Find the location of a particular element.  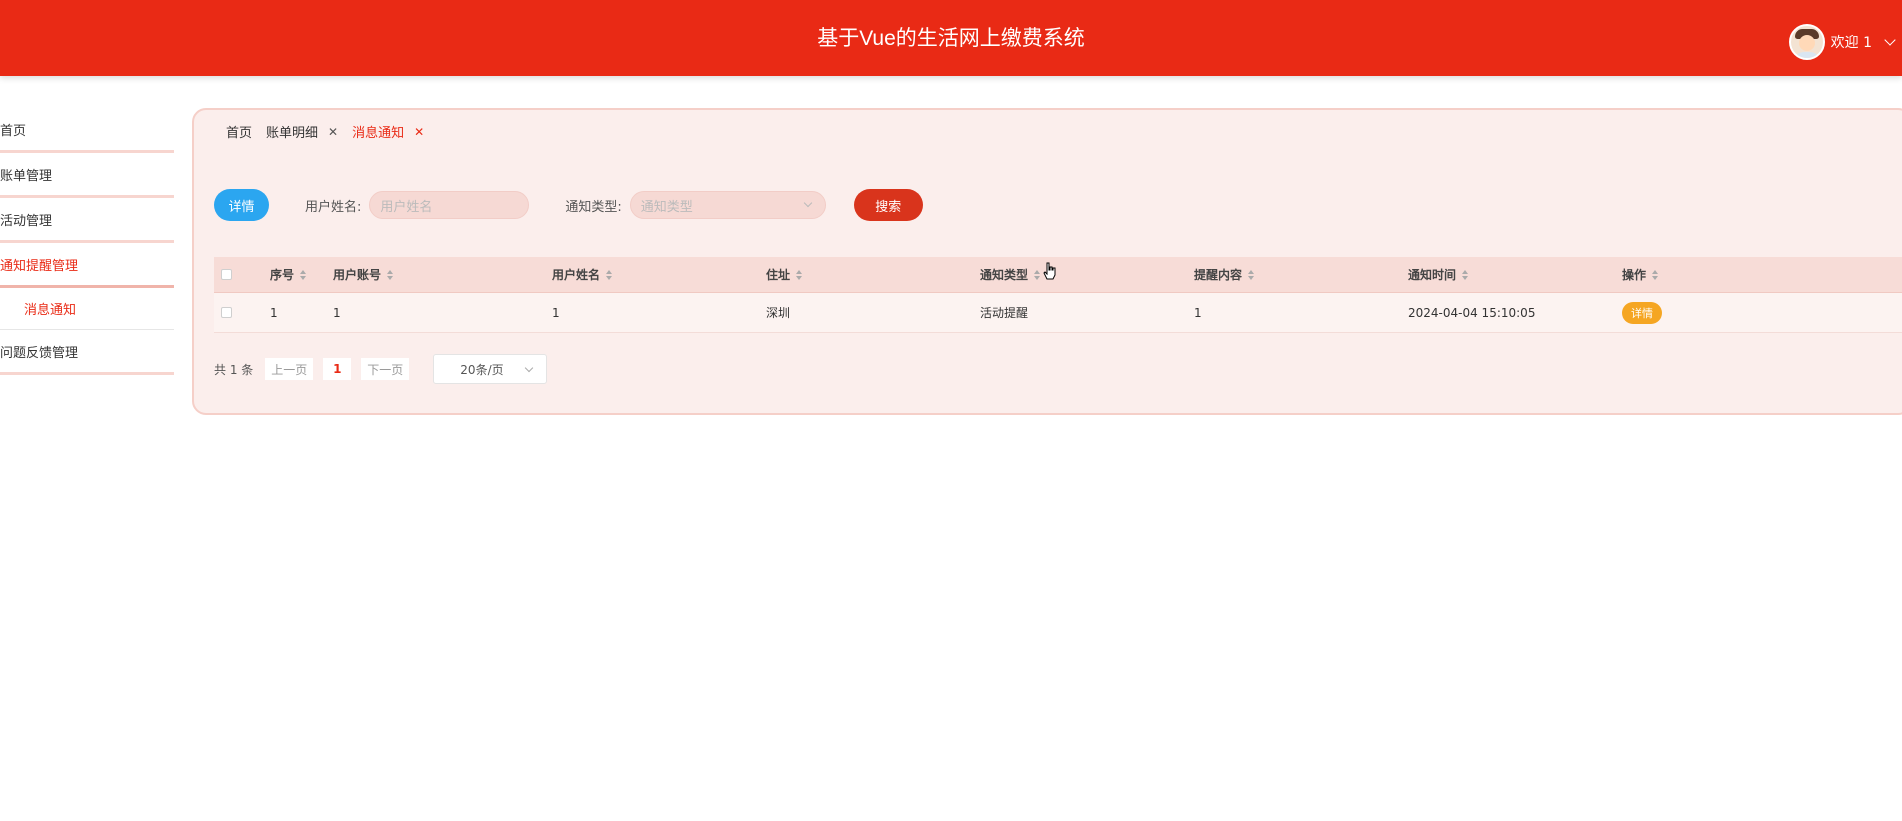

search-toolbar: 详情 用户姓名: 用户姓名 通知类型: 通知类型 搜索 is located at coordinates (568, 205).